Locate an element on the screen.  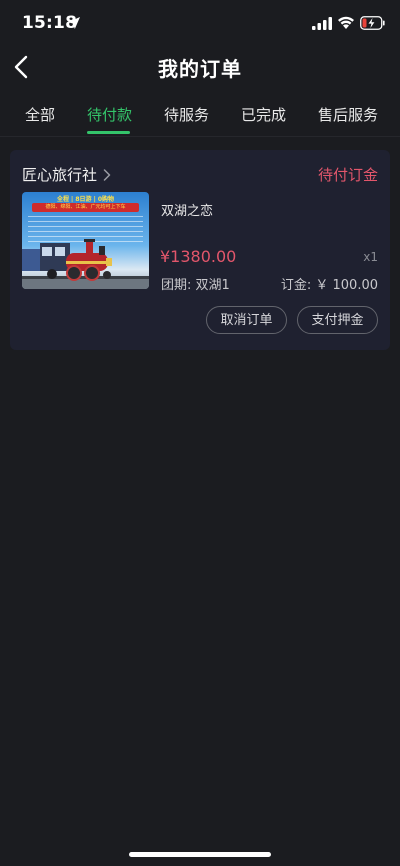
nav-bar: 我的订单 is located at coordinates (200, 68).